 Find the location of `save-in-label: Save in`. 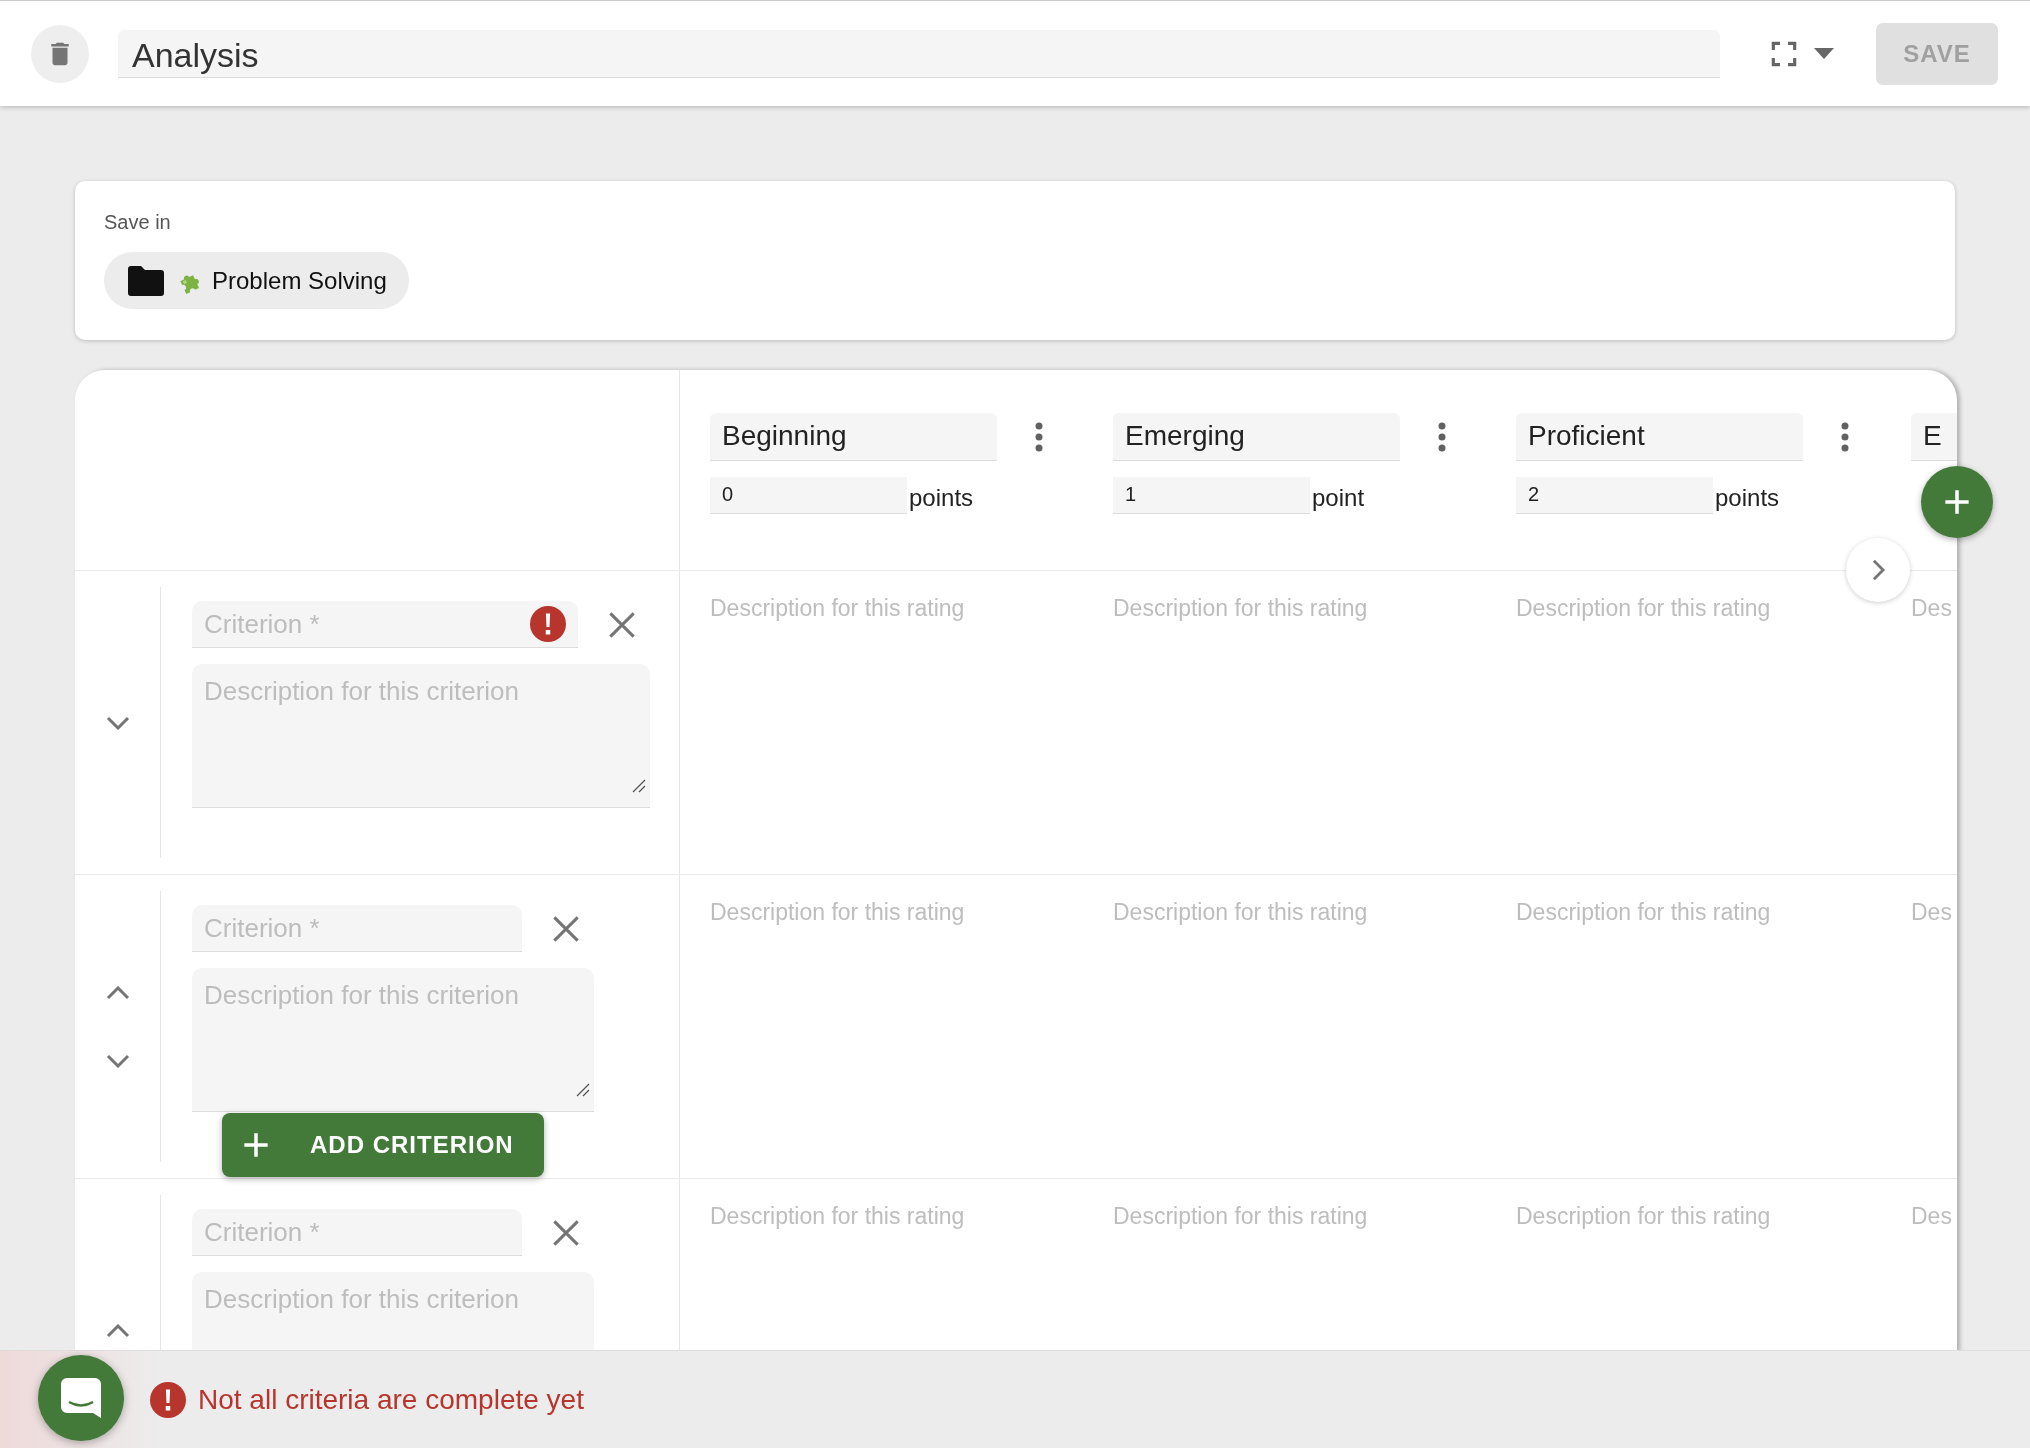

save-in-label: Save in is located at coordinates (138, 222).